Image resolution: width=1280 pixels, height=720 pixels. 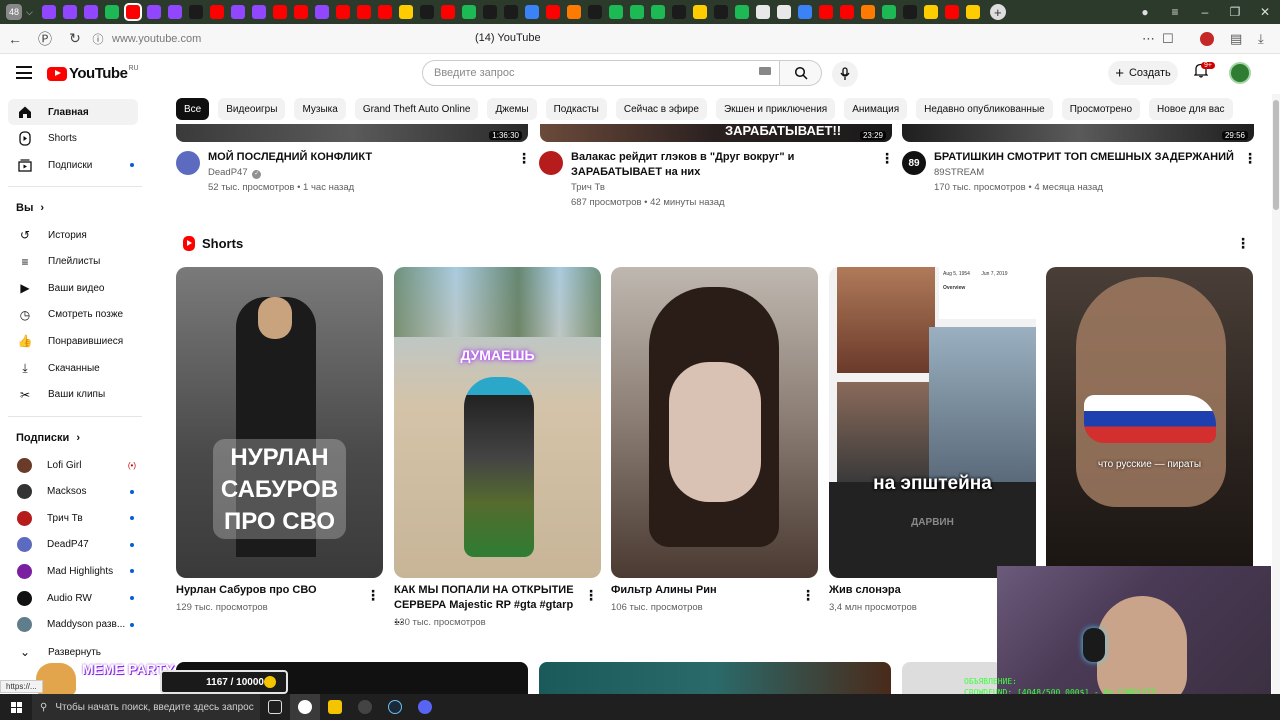 I want to click on obs-icon, so click(x=365, y=707).